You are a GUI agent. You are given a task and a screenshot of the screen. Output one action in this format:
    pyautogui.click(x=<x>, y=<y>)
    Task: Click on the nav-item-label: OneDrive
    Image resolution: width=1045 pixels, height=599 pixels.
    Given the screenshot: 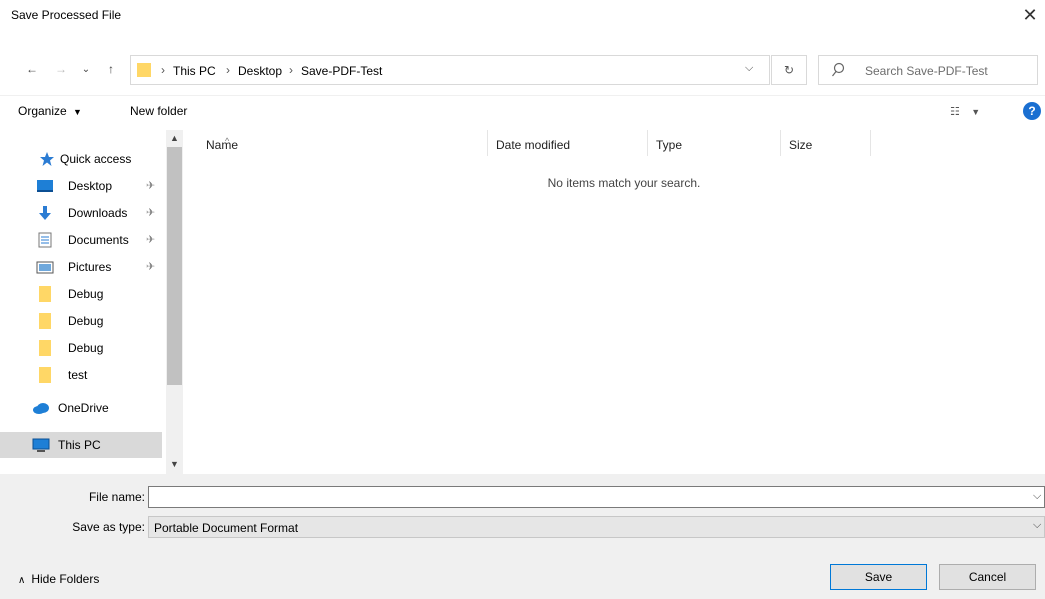 What is the action you would take?
    pyautogui.click(x=83, y=408)
    